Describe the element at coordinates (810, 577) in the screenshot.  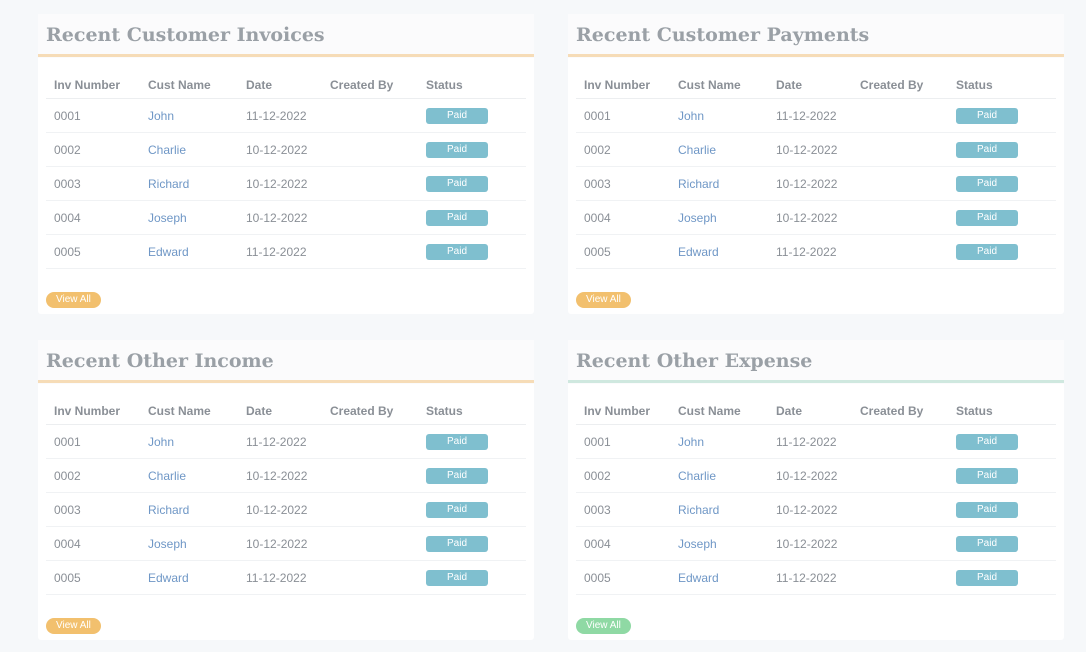
I see `date-cell: 11-12-2022` at that location.